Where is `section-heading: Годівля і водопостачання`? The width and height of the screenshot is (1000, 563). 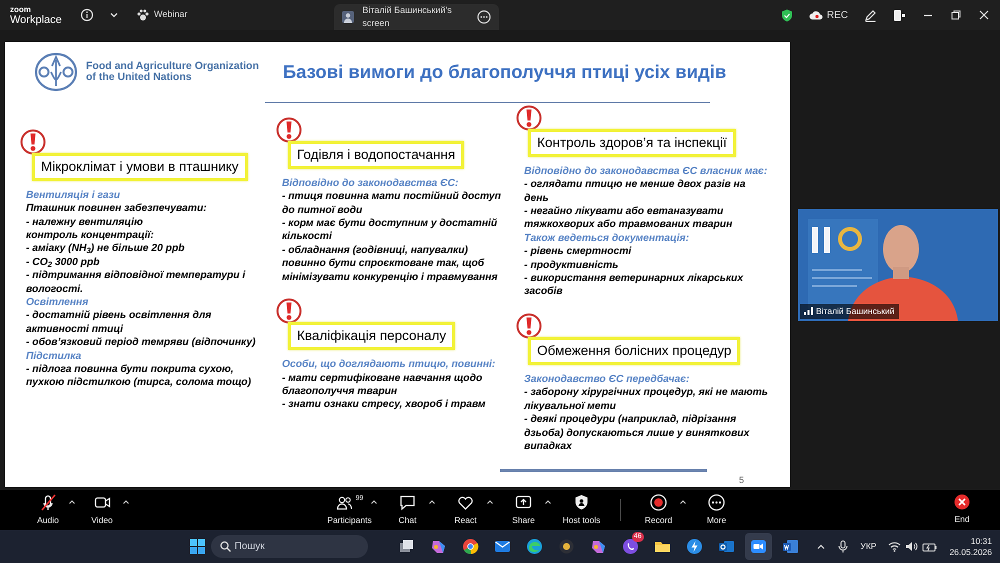 section-heading: Годівля і водопостачання is located at coordinates (376, 154).